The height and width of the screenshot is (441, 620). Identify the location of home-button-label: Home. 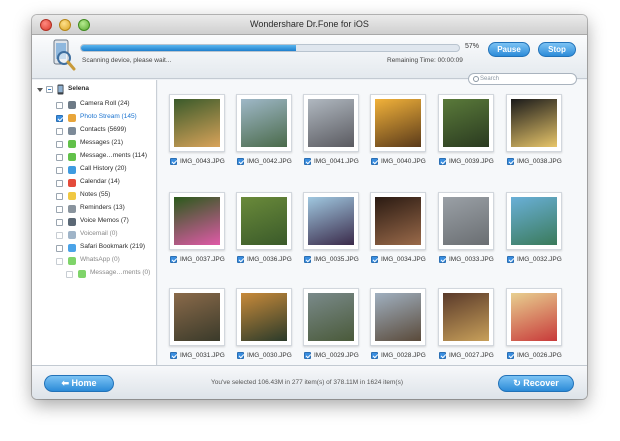
(84, 383).